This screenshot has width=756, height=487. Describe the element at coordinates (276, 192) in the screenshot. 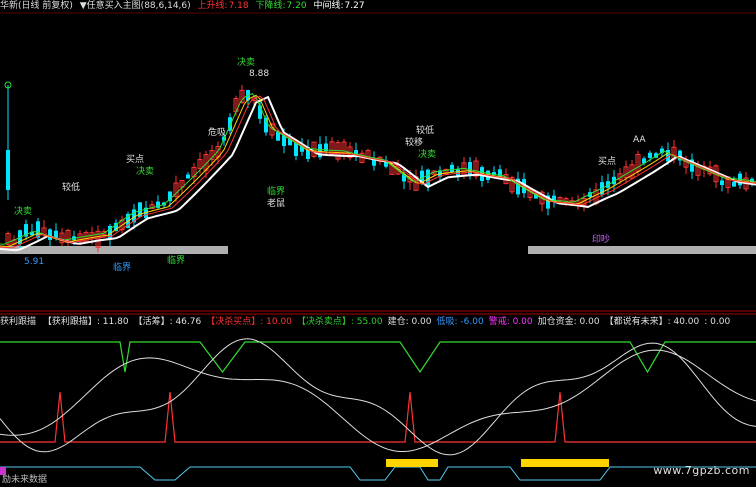

I see `annotation-critical-1: 临界` at that location.